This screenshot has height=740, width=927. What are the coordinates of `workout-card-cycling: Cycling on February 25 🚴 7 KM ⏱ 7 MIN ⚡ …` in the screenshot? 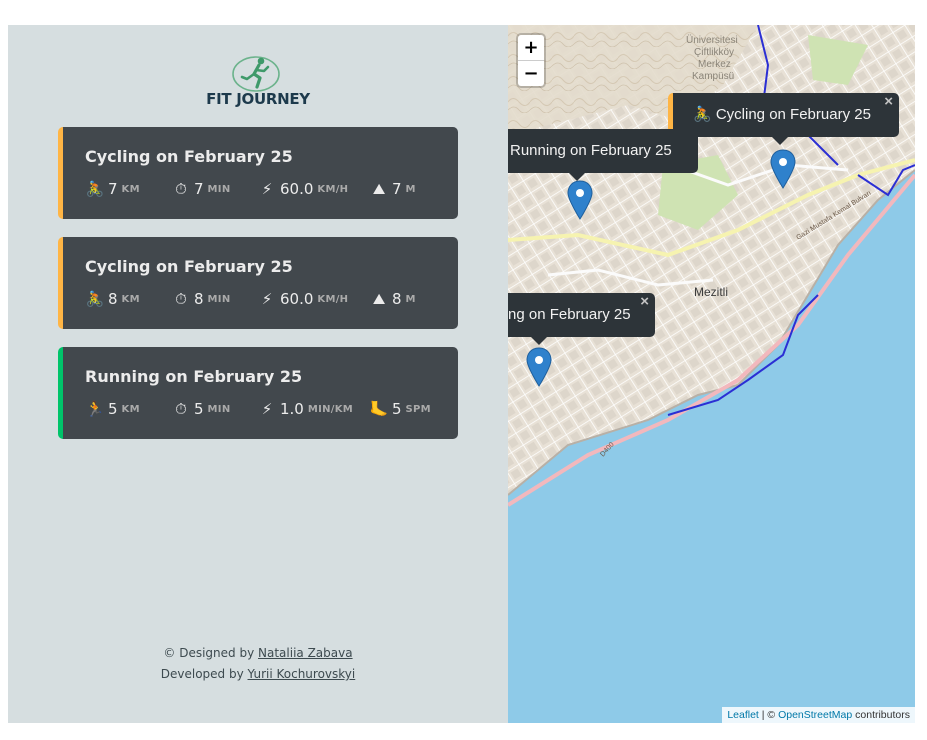 It's located at (258, 173).